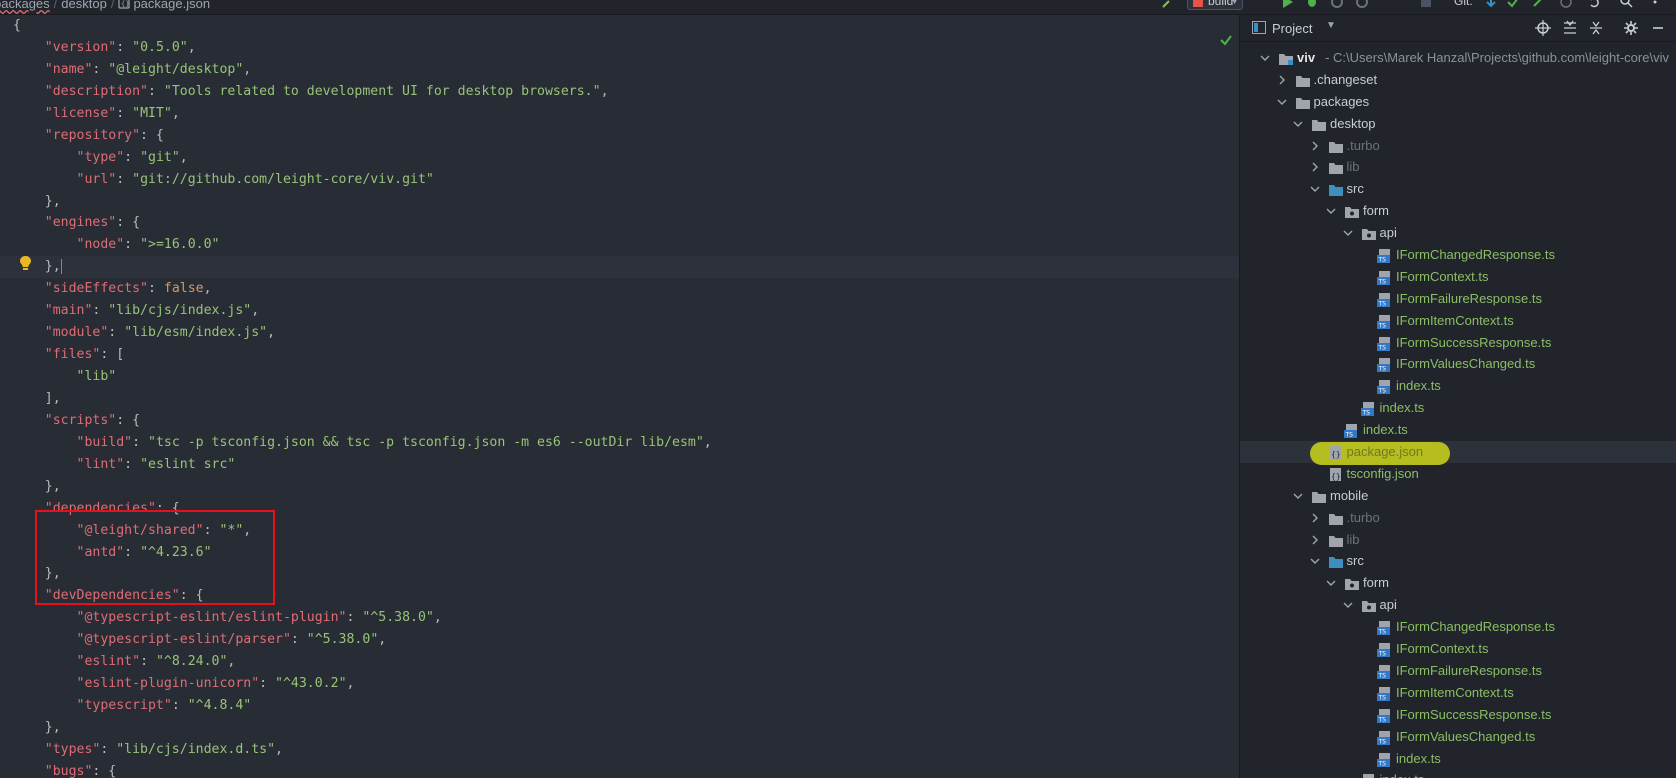  Describe the element at coordinates (619, 421) in the screenshot. I see `code-line: "scripts": {` at that location.